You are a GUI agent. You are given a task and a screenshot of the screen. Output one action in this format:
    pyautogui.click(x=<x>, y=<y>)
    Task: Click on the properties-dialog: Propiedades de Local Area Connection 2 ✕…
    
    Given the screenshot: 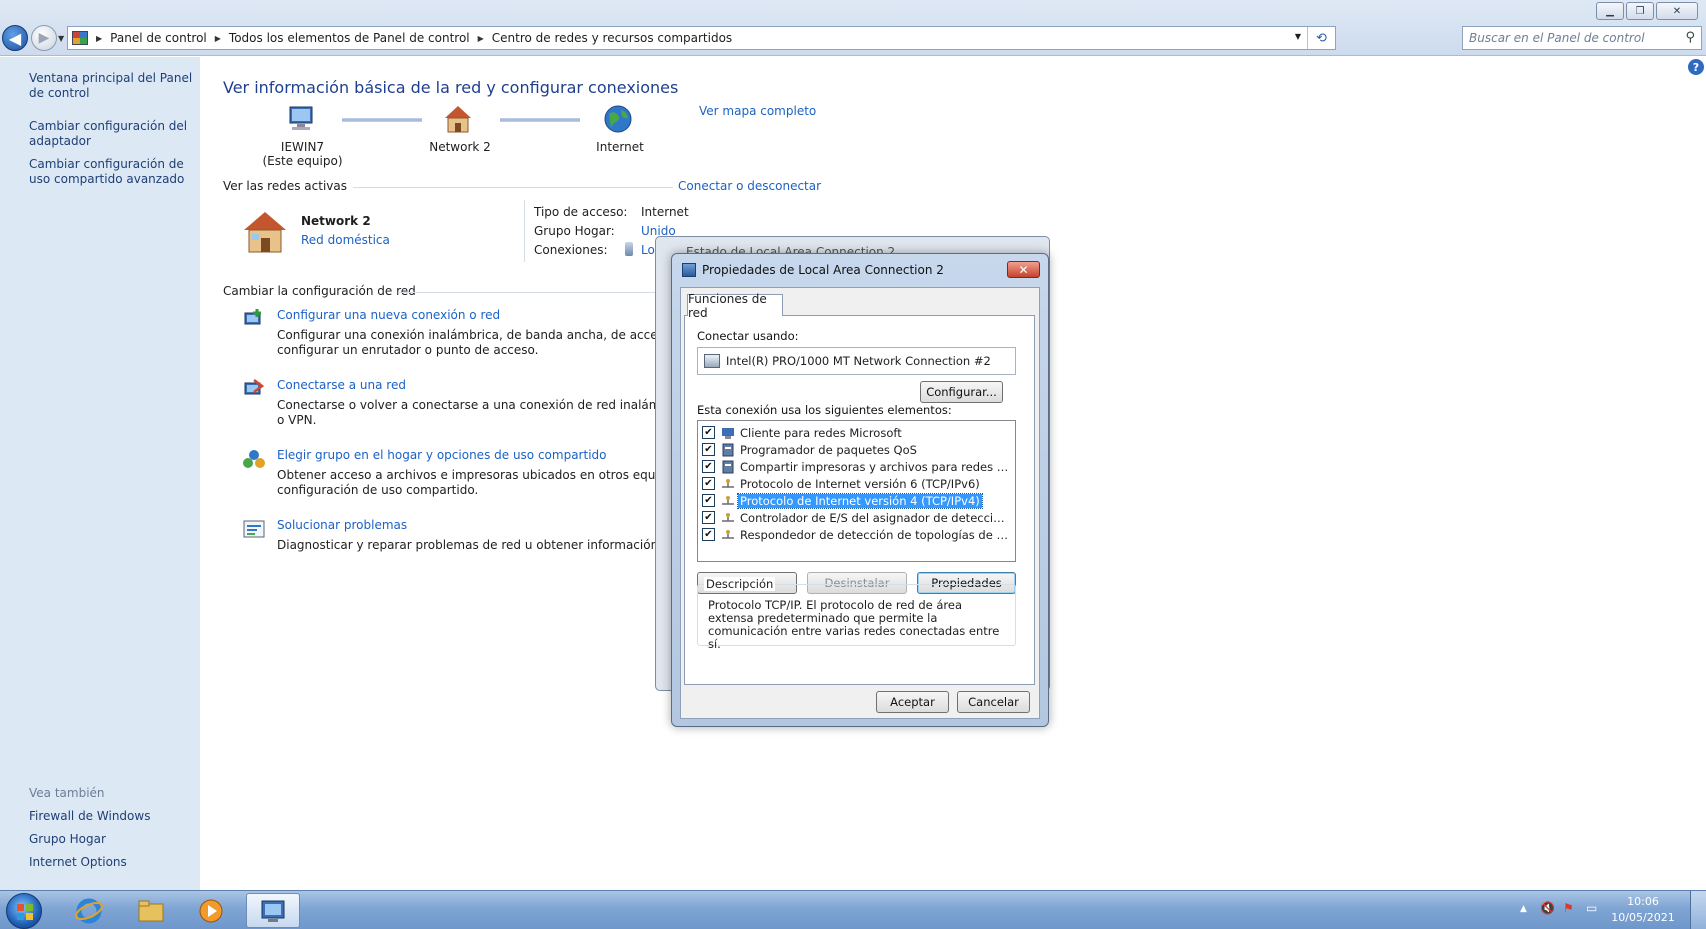 What is the action you would take?
    pyautogui.click(x=860, y=490)
    